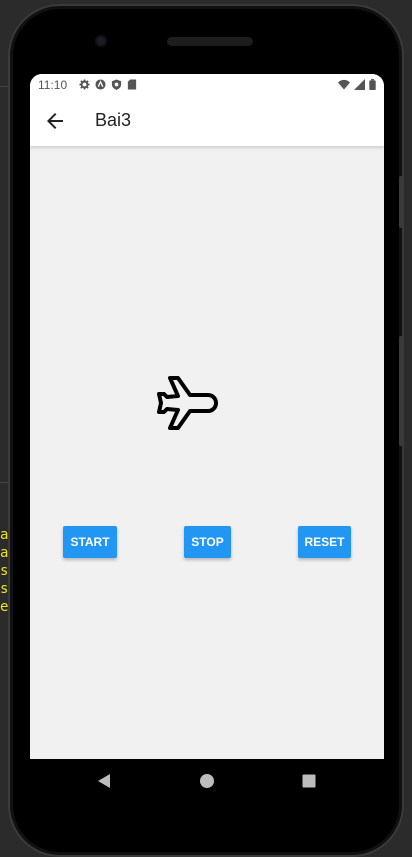  Describe the element at coordinates (105, 781) in the screenshot. I see `back-triangle-icon` at that location.